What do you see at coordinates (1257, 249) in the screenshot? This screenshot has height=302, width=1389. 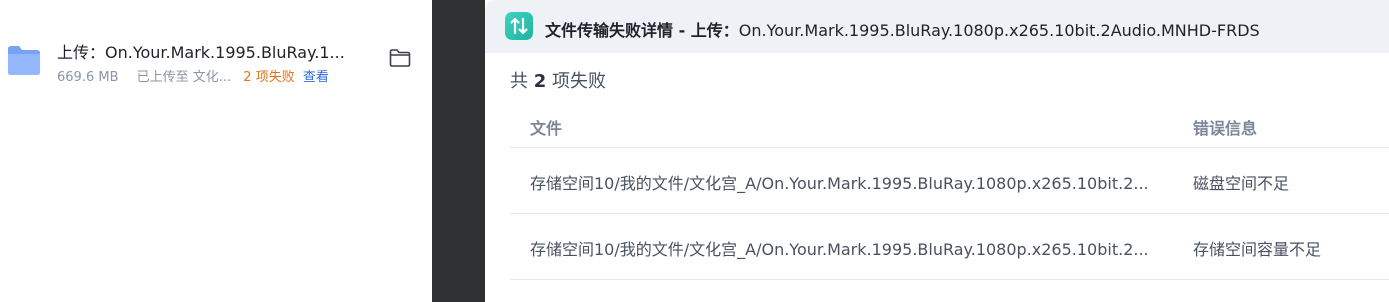 I see `row-error-message: 存储空间容量不足` at bounding box center [1257, 249].